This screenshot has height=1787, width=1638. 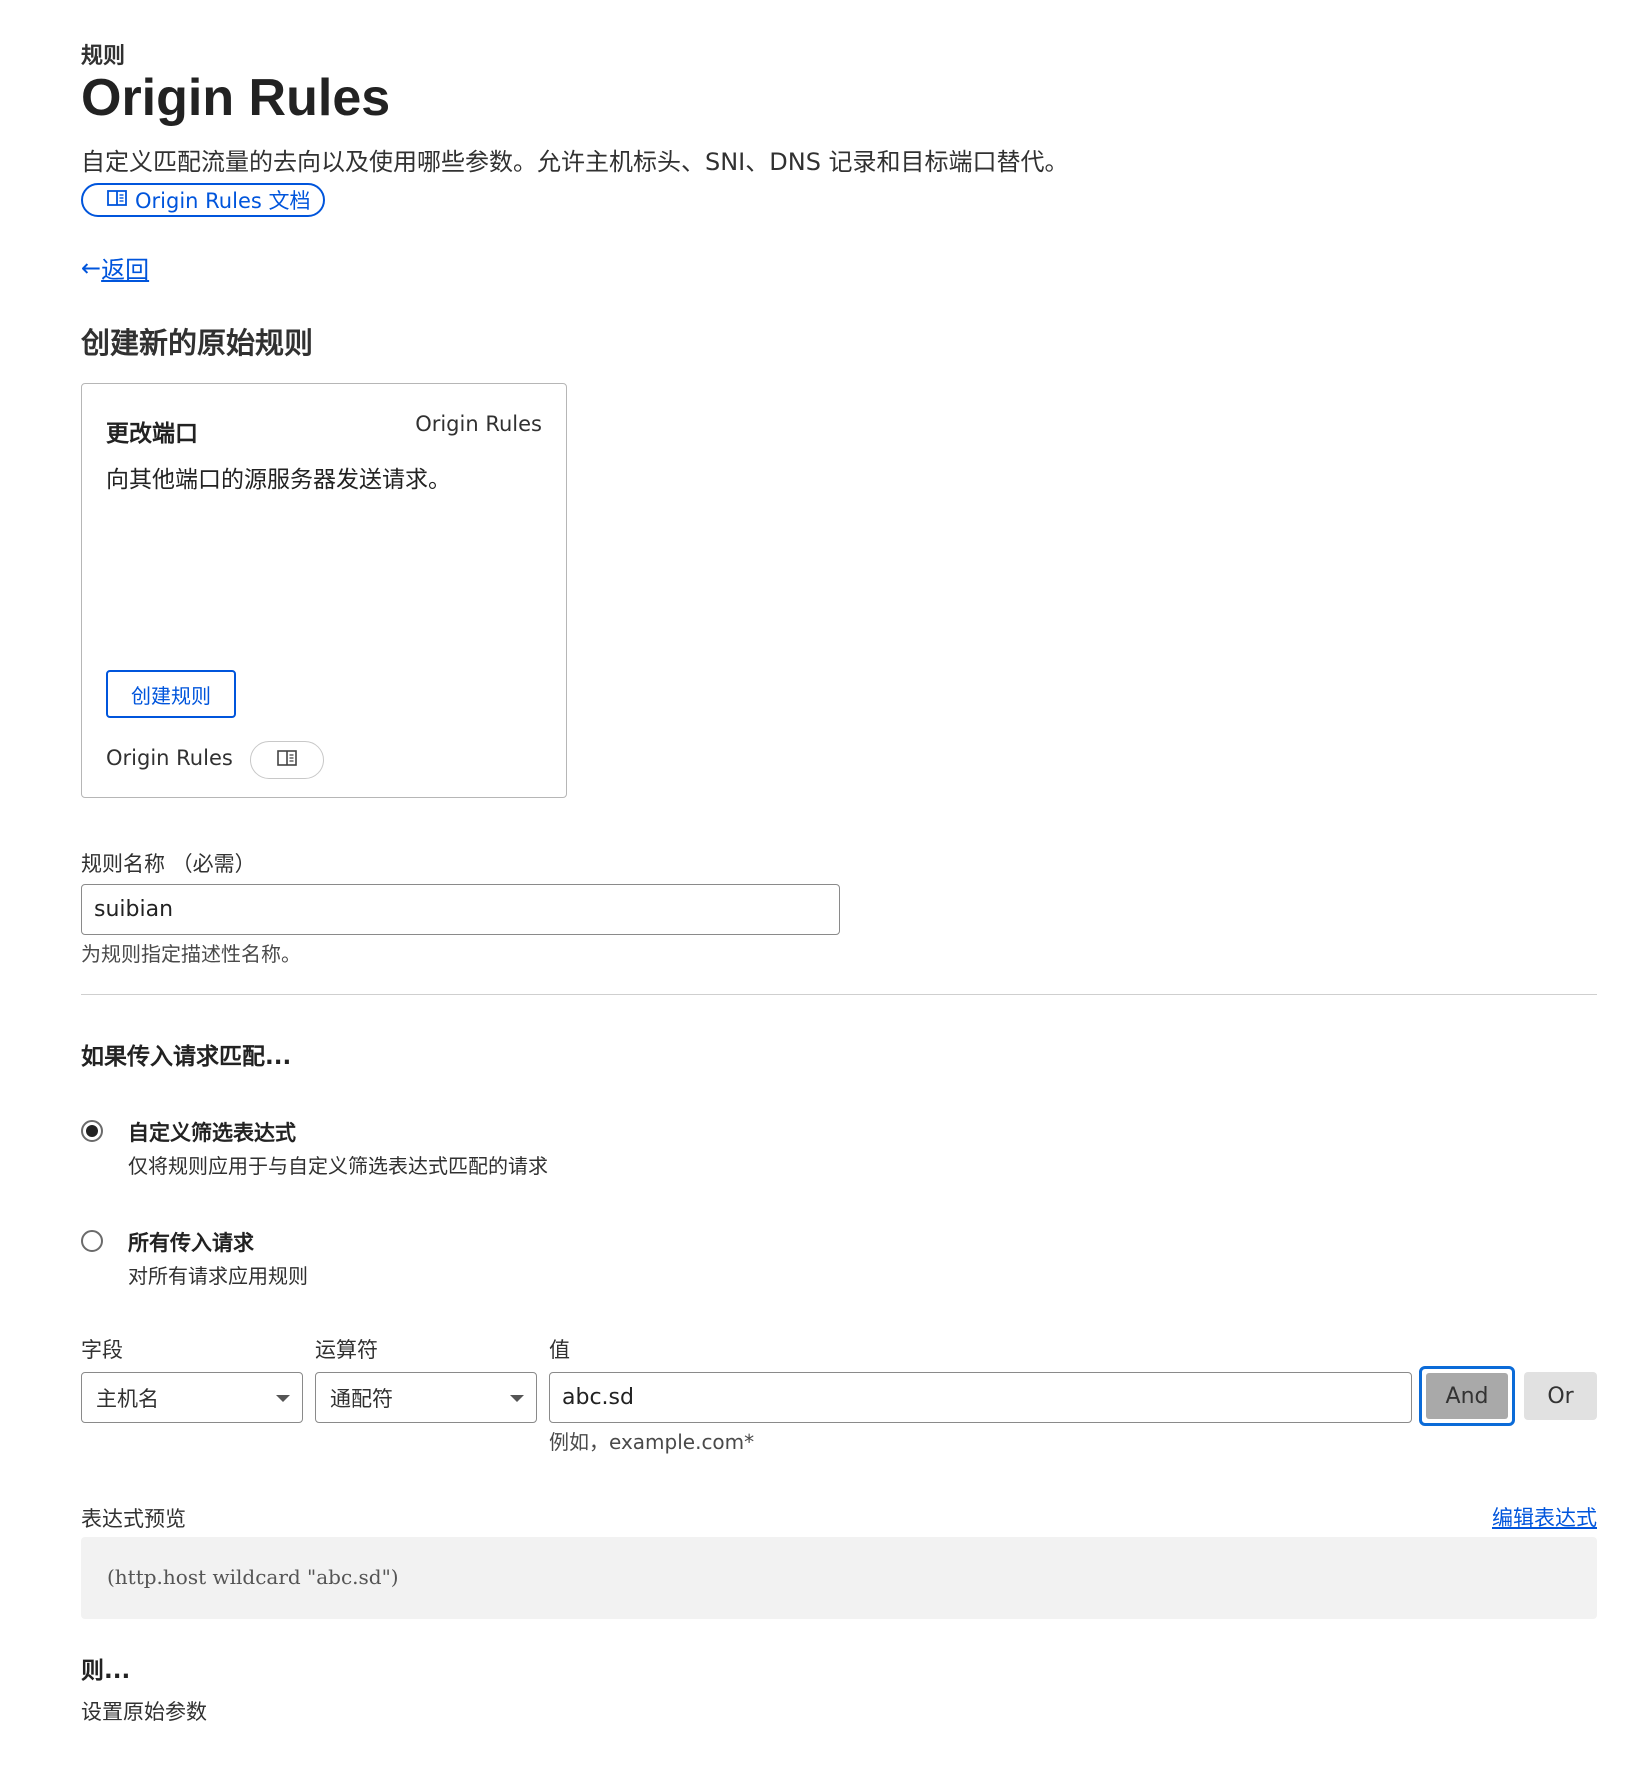 I want to click on rule-name-input: suibian, so click(x=460, y=909).